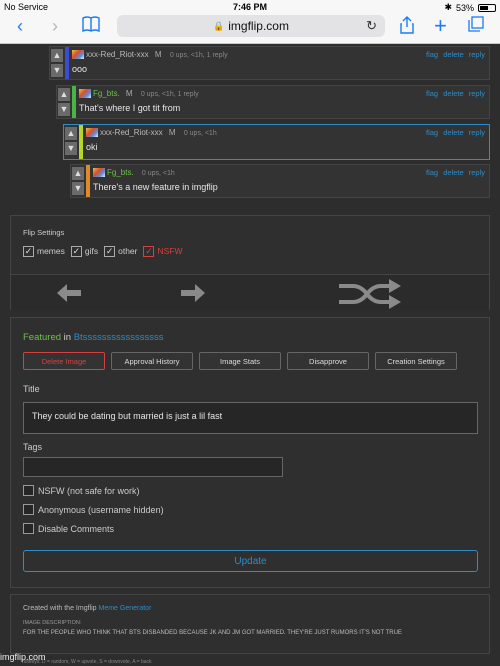  I want to click on prev-arrow-icon, so click(69, 295).